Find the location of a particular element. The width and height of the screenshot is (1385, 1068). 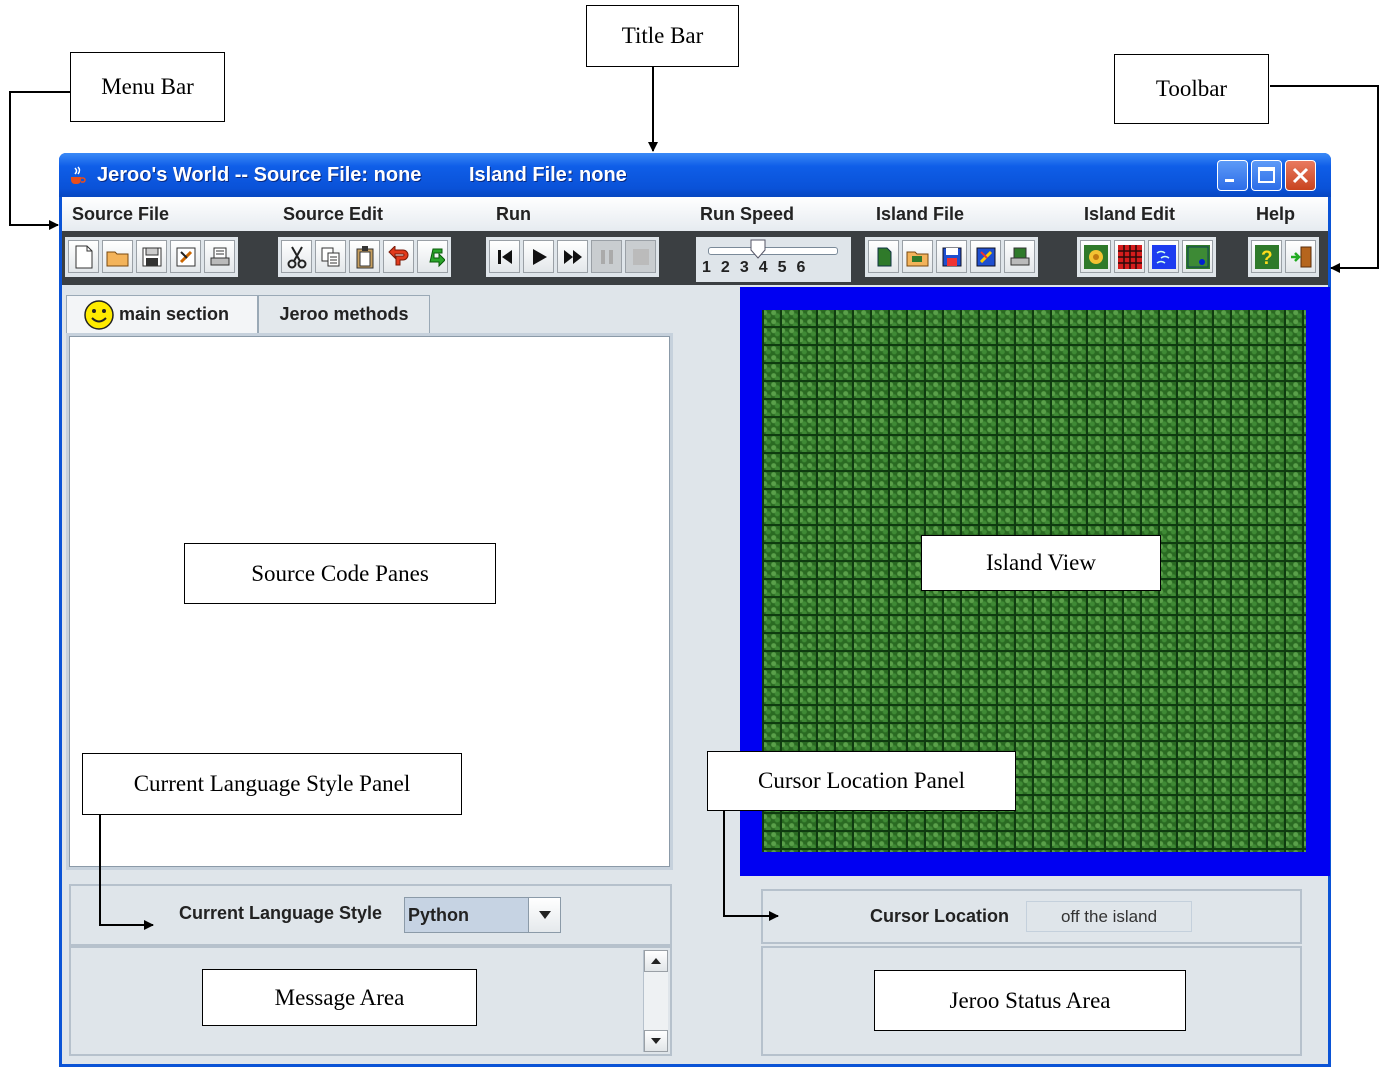

menu-run: Run is located at coordinates (513, 214).